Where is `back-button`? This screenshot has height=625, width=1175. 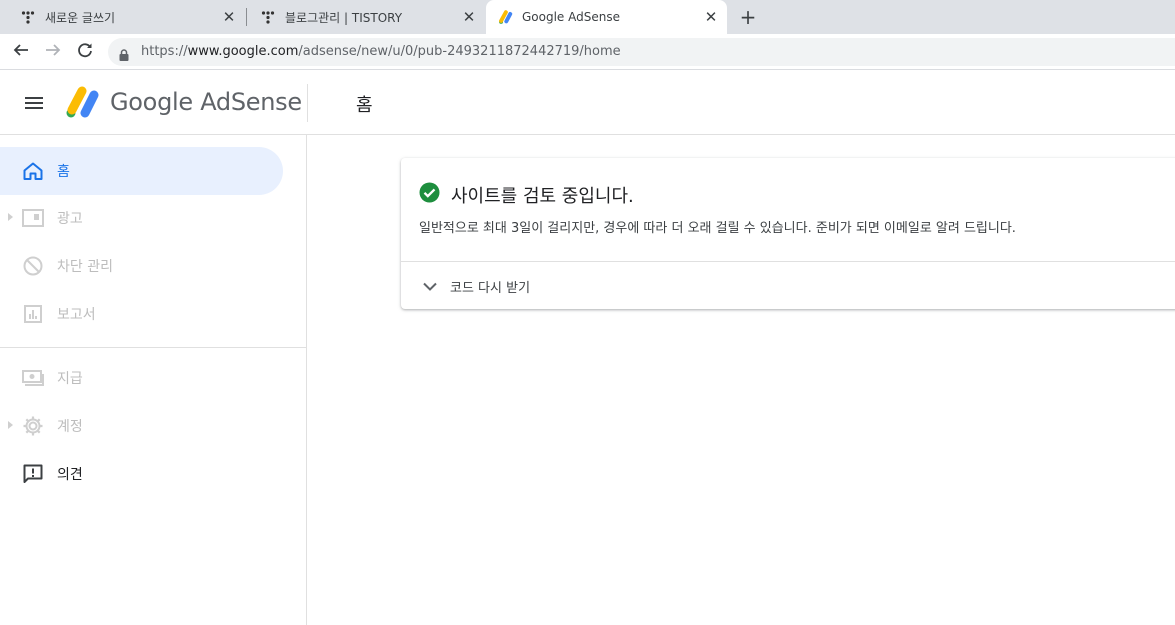 back-button is located at coordinates (21, 52).